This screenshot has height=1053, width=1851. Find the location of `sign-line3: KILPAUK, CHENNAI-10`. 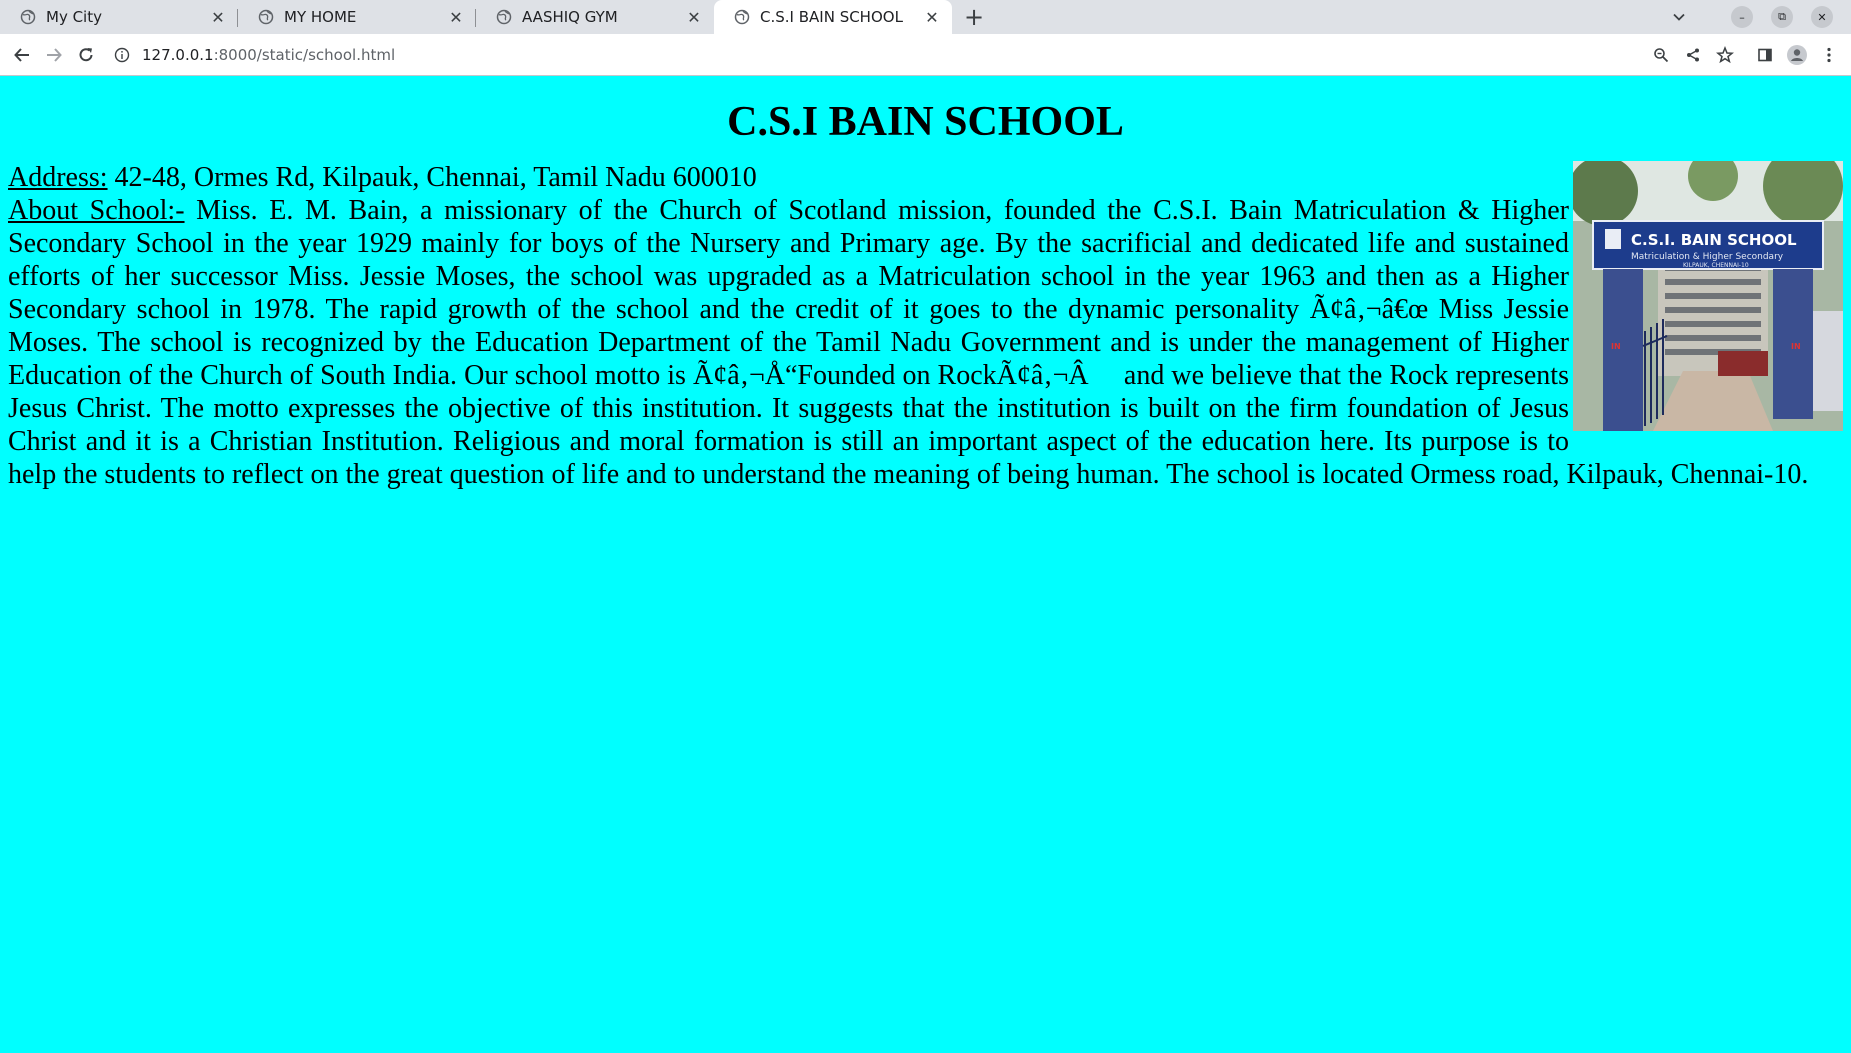

sign-line3: KILPAUK, CHENNAI-10 is located at coordinates (1716, 265).